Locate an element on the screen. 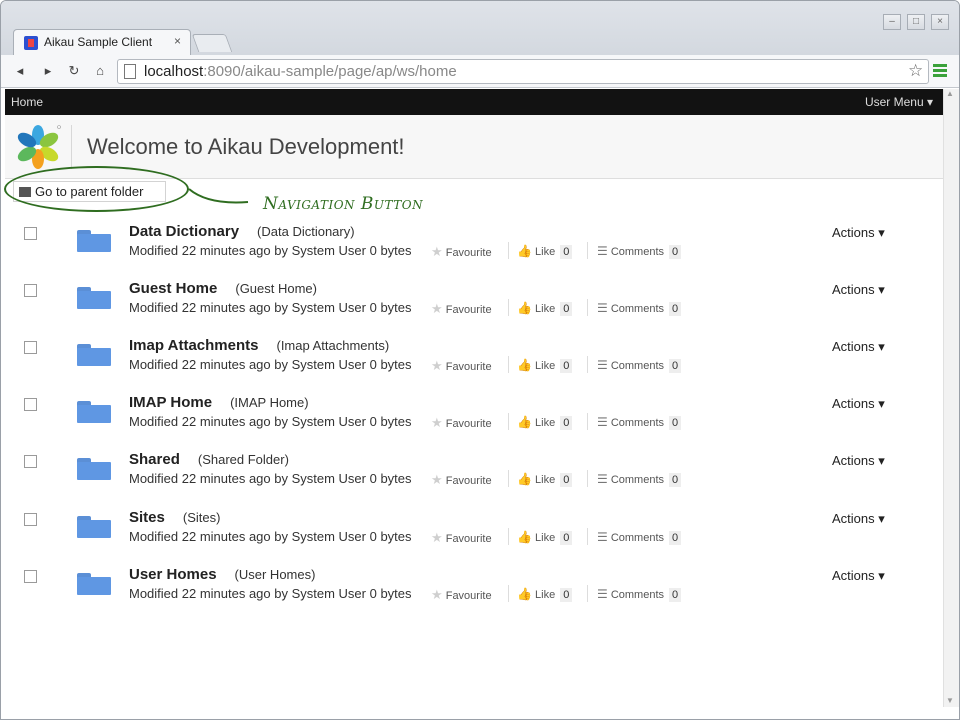 This screenshot has height=720, width=960. bookmark-star-icon: ☆ is located at coordinates (915, 71).